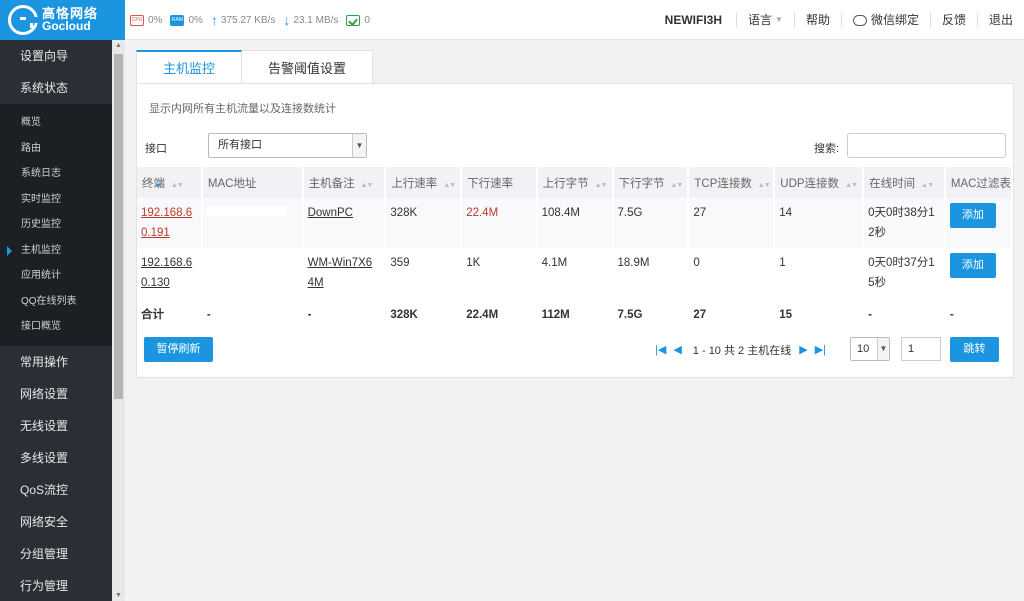 This screenshot has height=601, width=1024. I want to click on col-tcp: TCP连接数 ▲▼, so click(732, 182).